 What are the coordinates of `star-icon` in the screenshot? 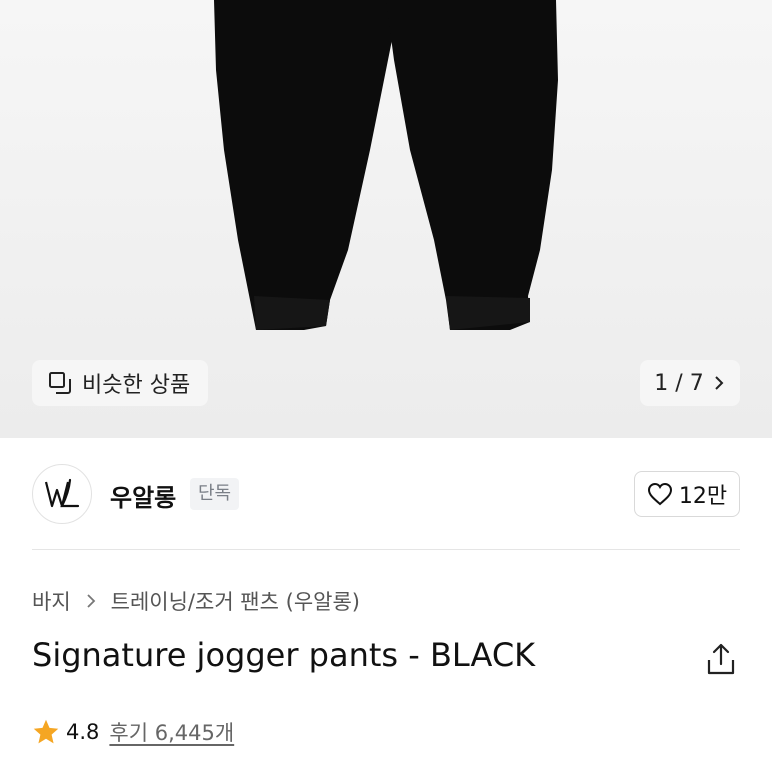 It's located at (46, 731).